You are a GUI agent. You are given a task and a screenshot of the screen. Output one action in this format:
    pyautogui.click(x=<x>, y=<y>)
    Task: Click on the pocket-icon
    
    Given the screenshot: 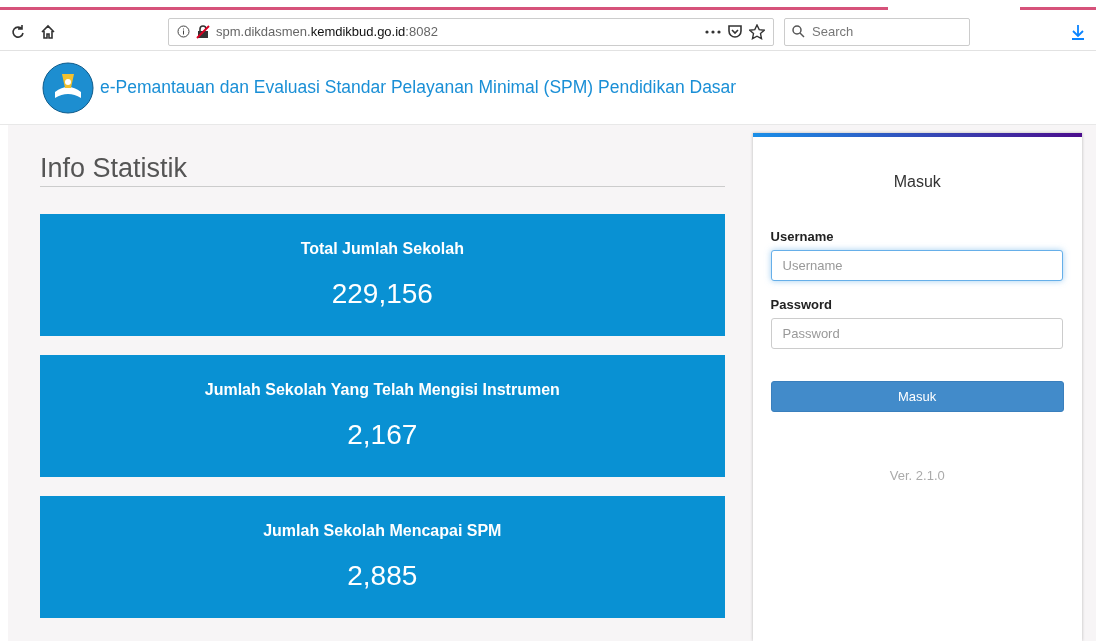 What is the action you would take?
    pyautogui.click(x=735, y=31)
    